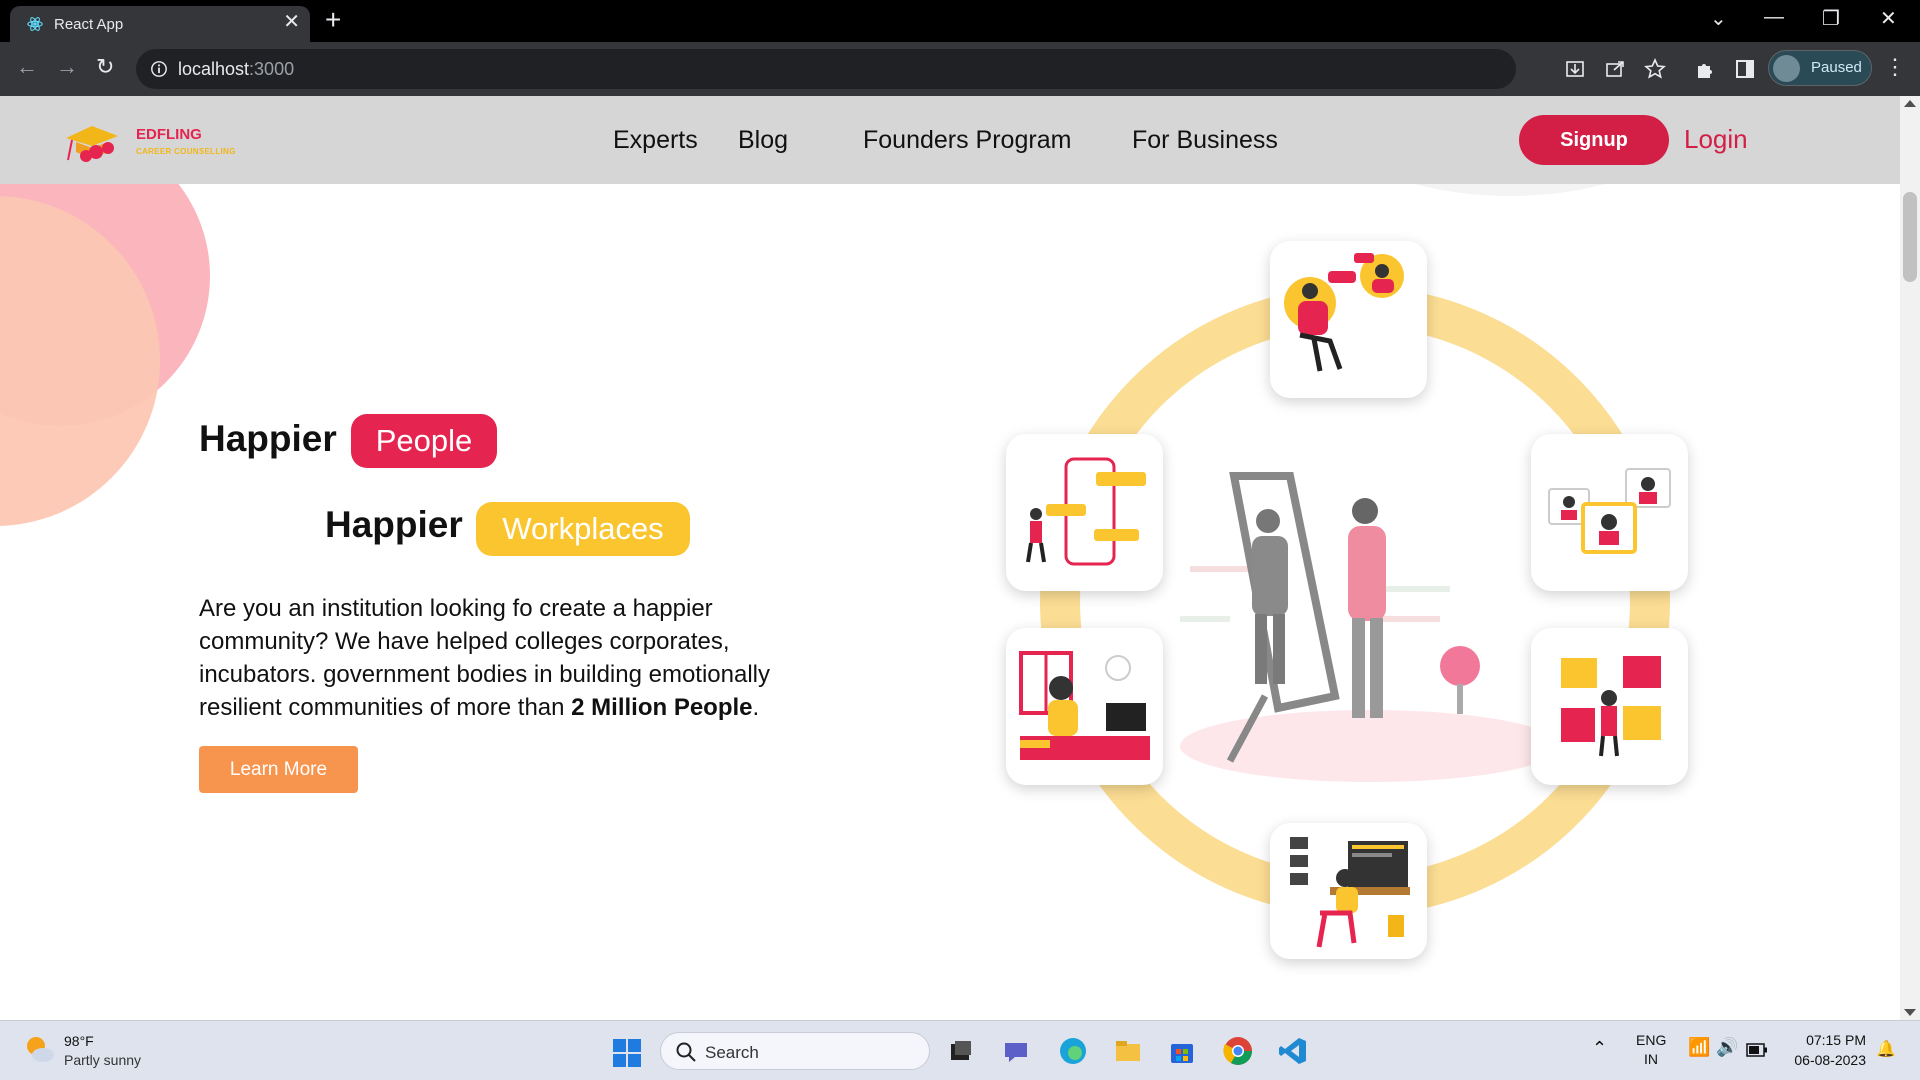 The height and width of the screenshot is (1080, 1920). What do you see at coordinates (1238, 1051) in the screenshot?
I see `chrome-browser-icon` at bounding box center [1238, 1051].